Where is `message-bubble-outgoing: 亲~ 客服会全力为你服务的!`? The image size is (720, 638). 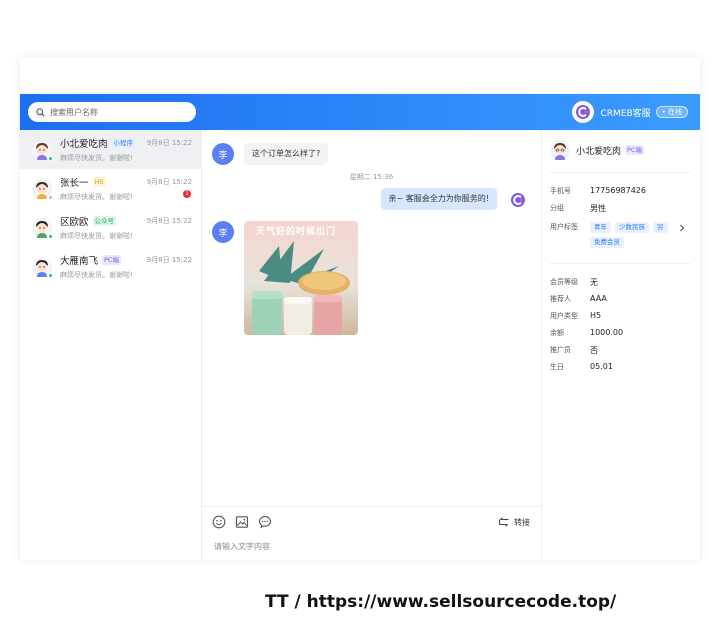 message-bubble-outgoing: 亲~ 客服会全力为你服务的! is located at coordinates (438, 199).